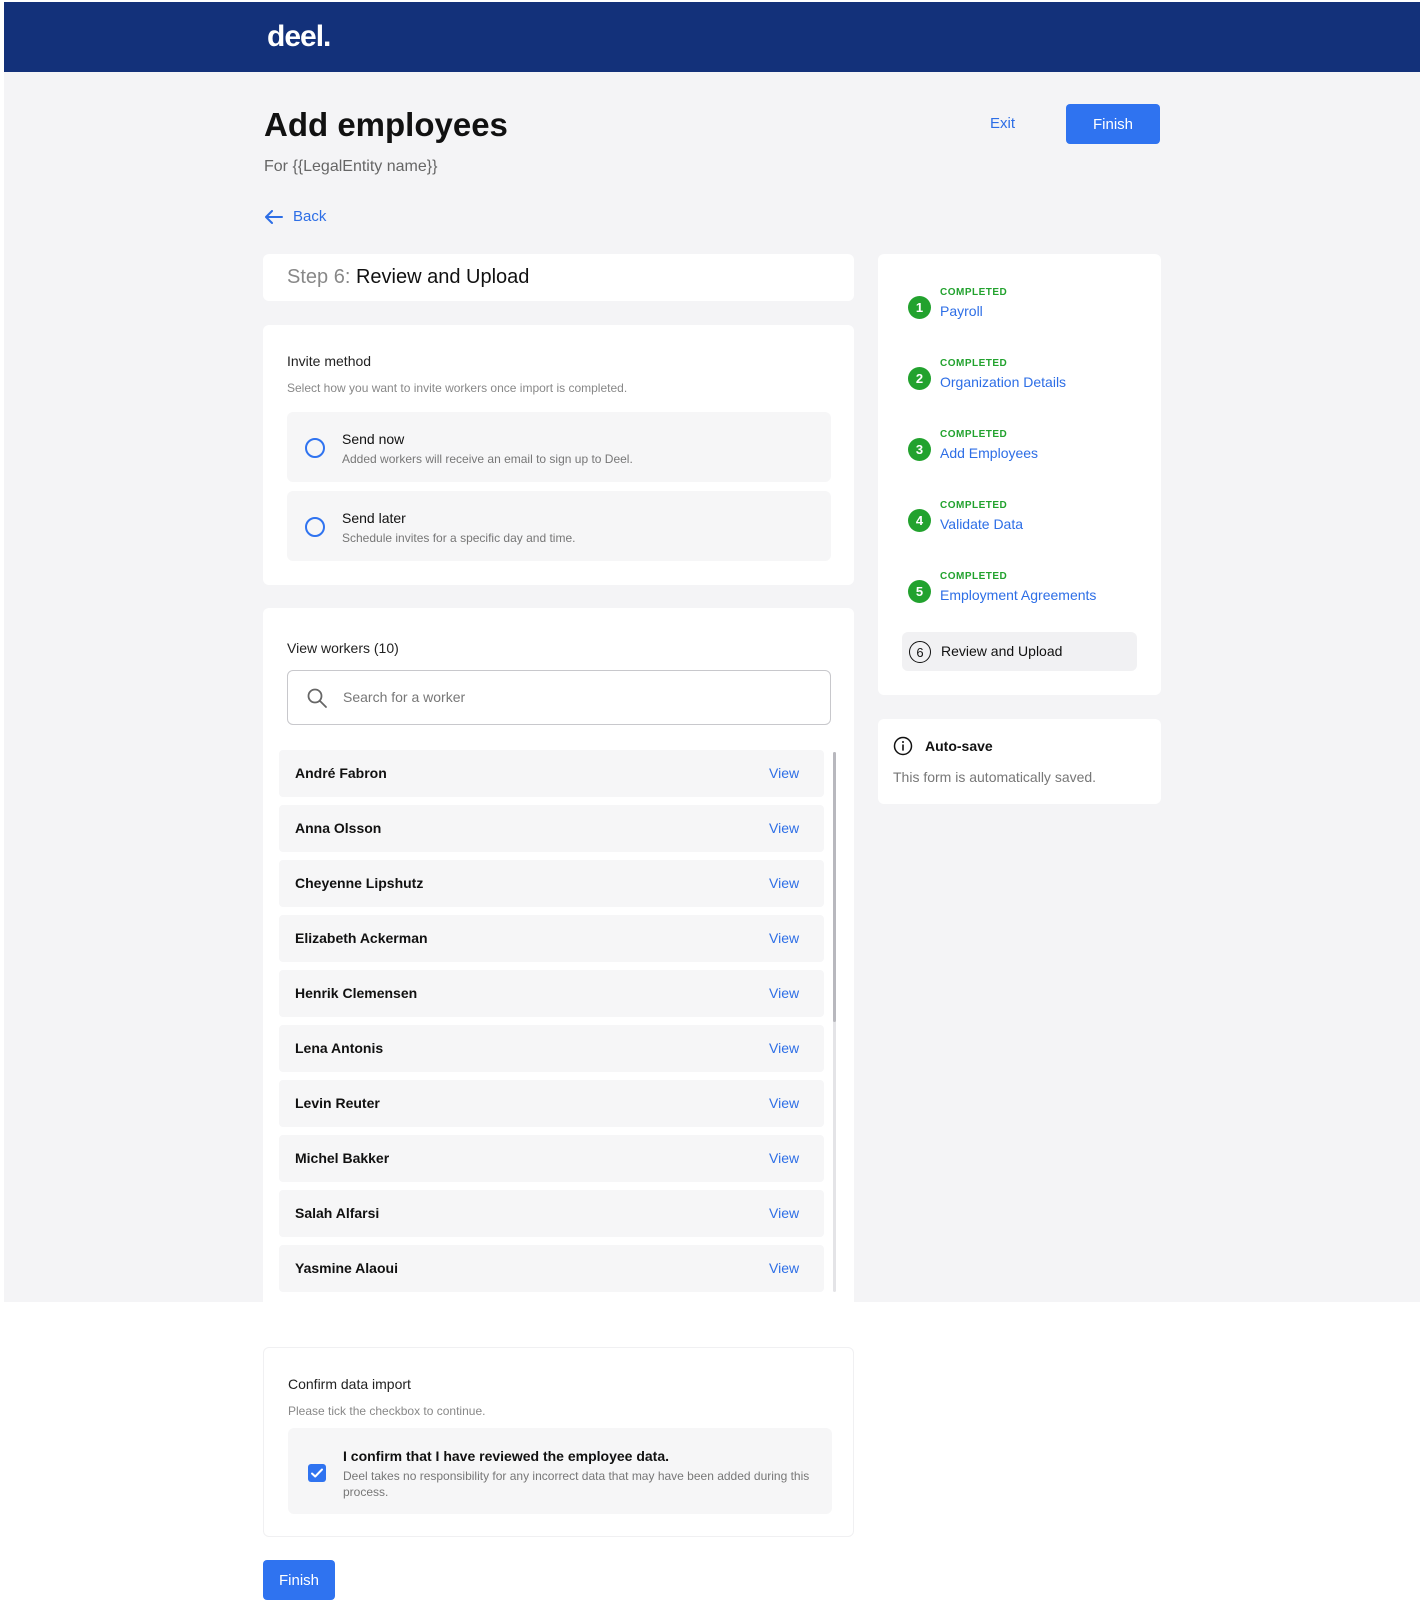 Image resolution: width=1424 pixels, height=1600 pixels. I want to click on back-link: Back, so click(295, 216).